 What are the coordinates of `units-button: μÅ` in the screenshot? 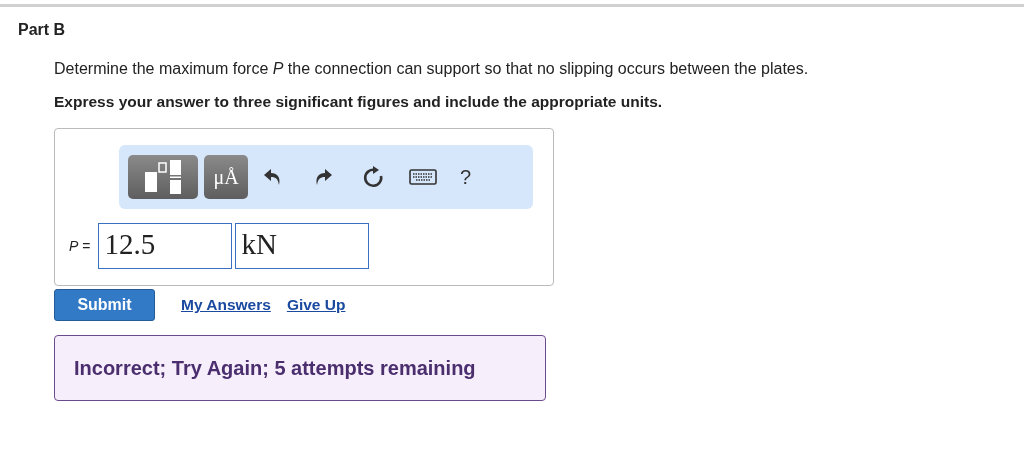 It's located at (226, 177).